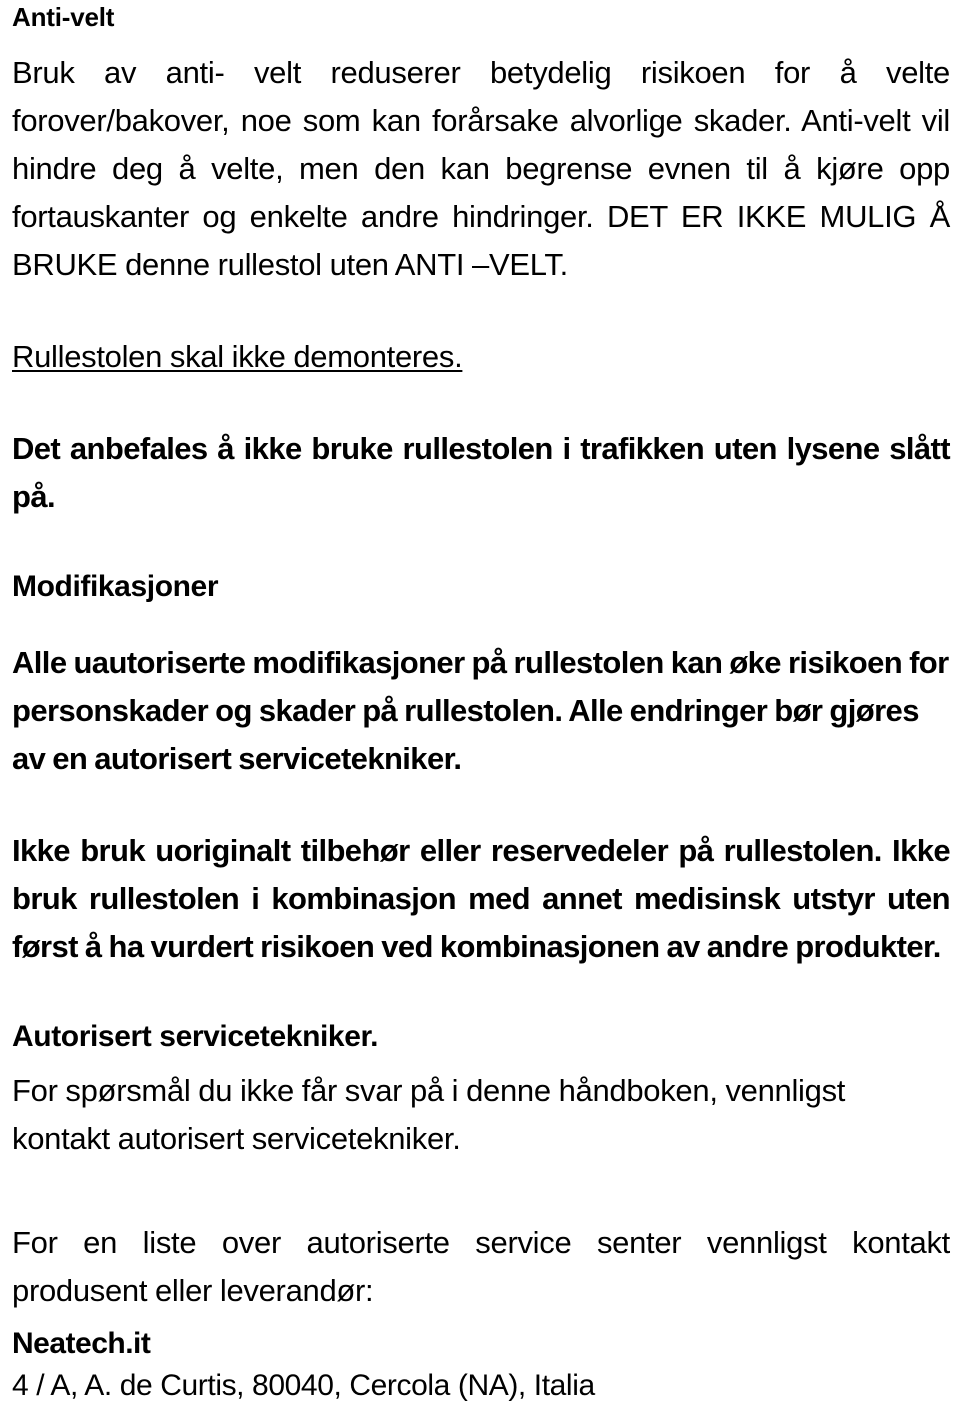  What do you see at coordinates (195, 1037) in the screenshot?
I see `heading-authorized-technician: Autorisert servicetekniker.` at bounding box center [195, 1037].